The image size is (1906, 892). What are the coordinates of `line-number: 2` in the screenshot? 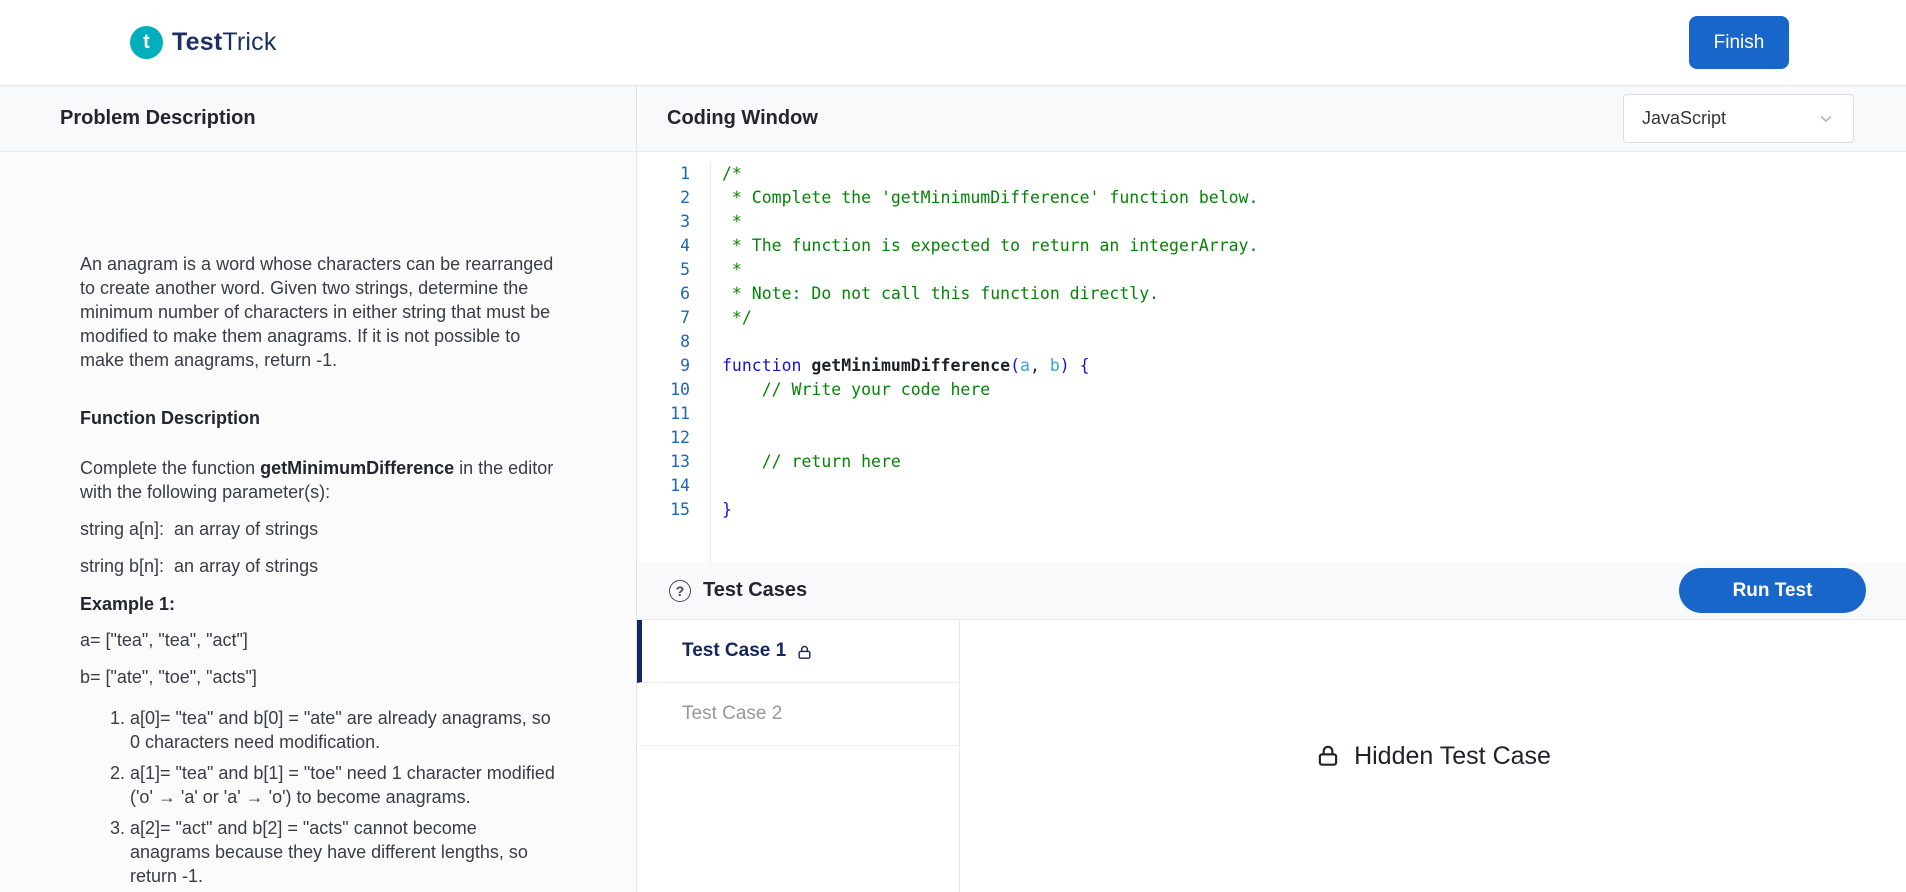 It's located at (685, 197).